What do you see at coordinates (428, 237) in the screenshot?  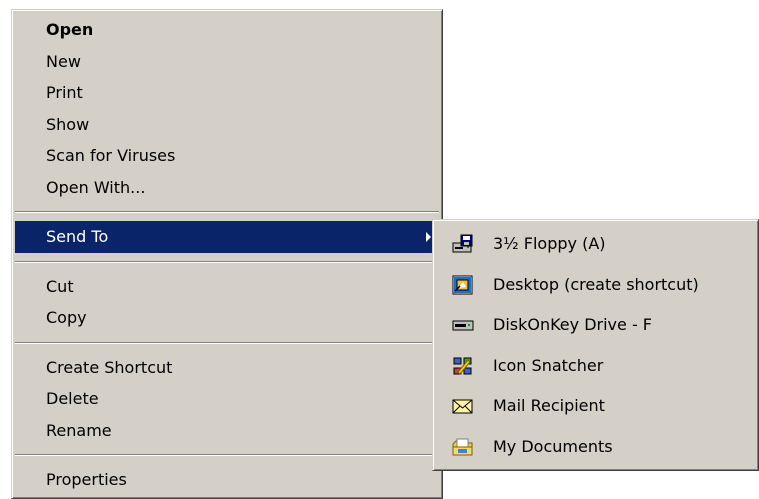 I see `submenu-arrow-icon` at bounding box center [428, 237].